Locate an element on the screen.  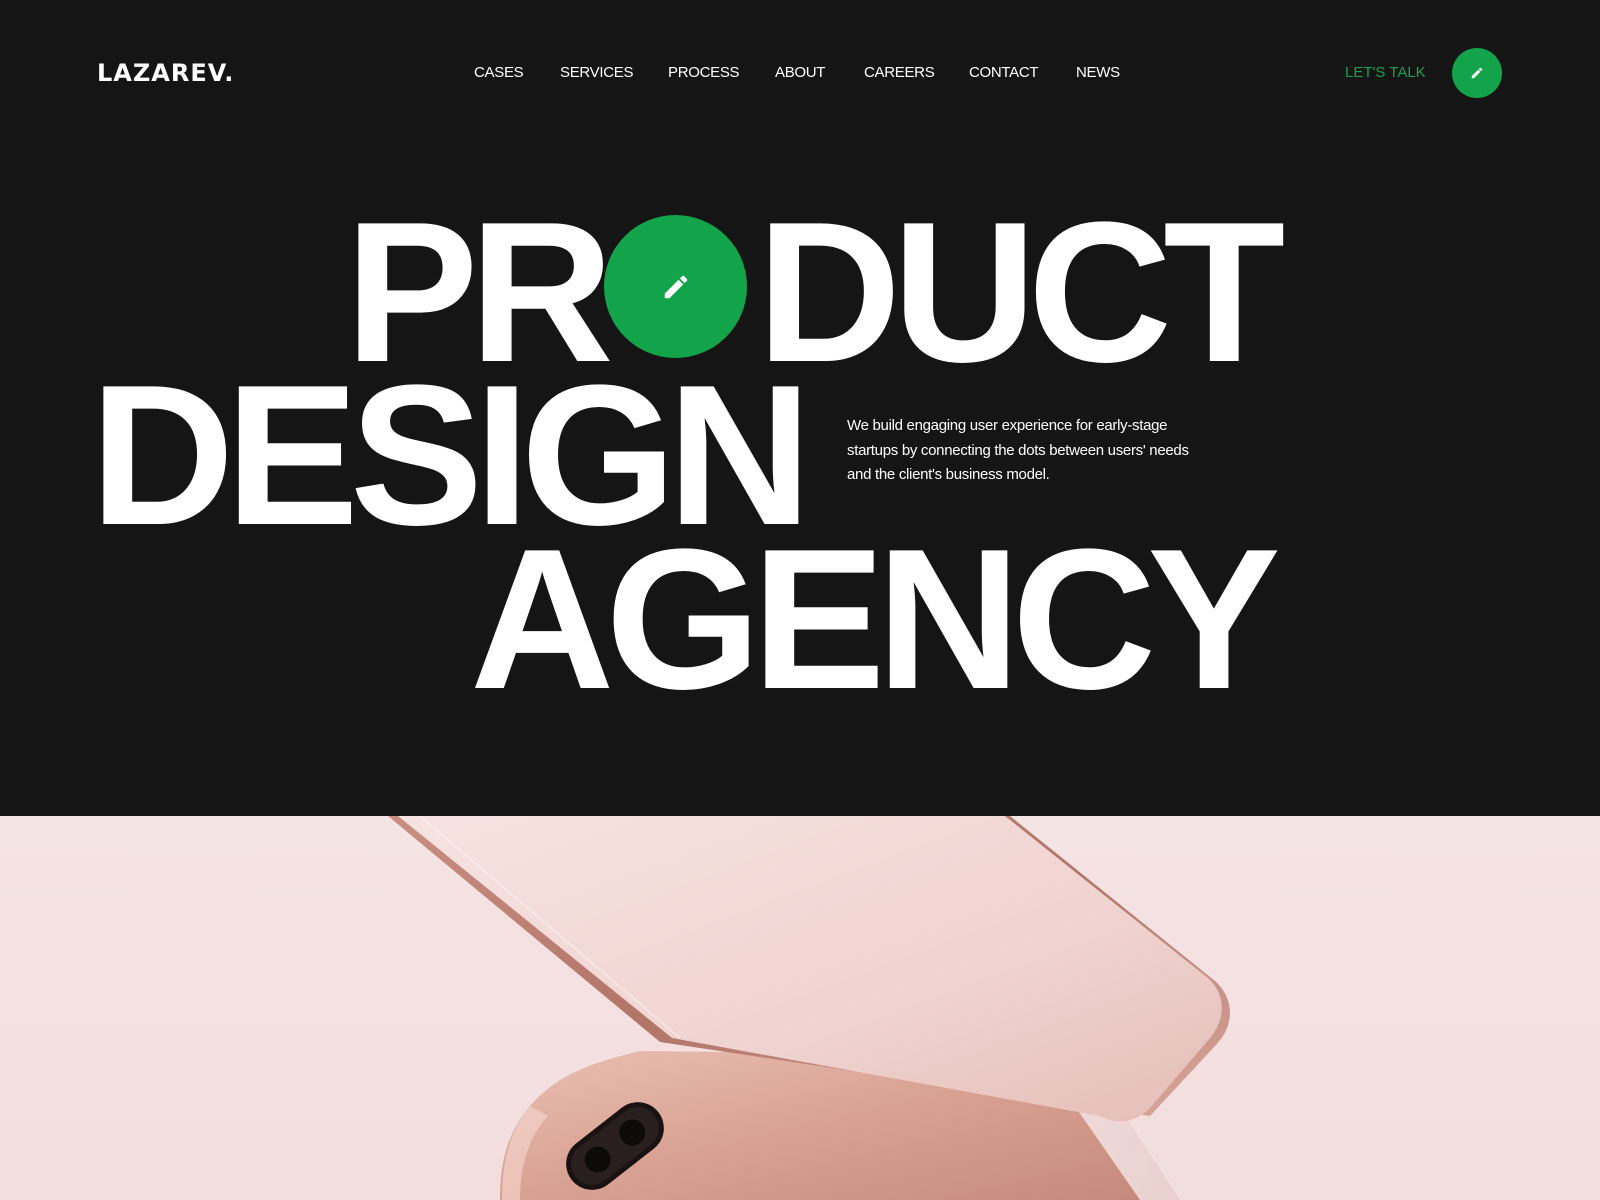
headline-line-3: AGENCY is located at coordinates (875, 619).